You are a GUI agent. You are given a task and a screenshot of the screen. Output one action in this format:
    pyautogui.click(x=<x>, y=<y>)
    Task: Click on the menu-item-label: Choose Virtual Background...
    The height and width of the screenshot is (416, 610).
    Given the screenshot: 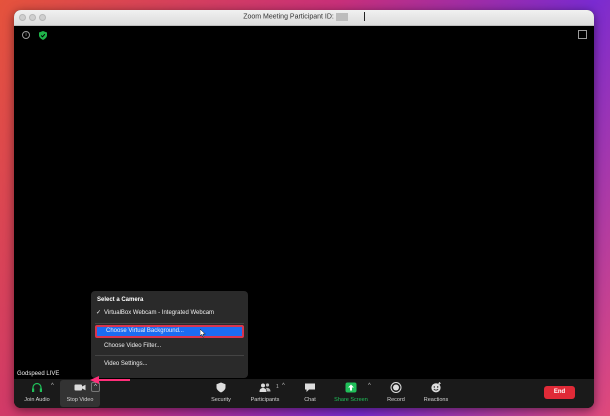 What is the action you would take?
    pyautogui.click(x=145, y=331)
    